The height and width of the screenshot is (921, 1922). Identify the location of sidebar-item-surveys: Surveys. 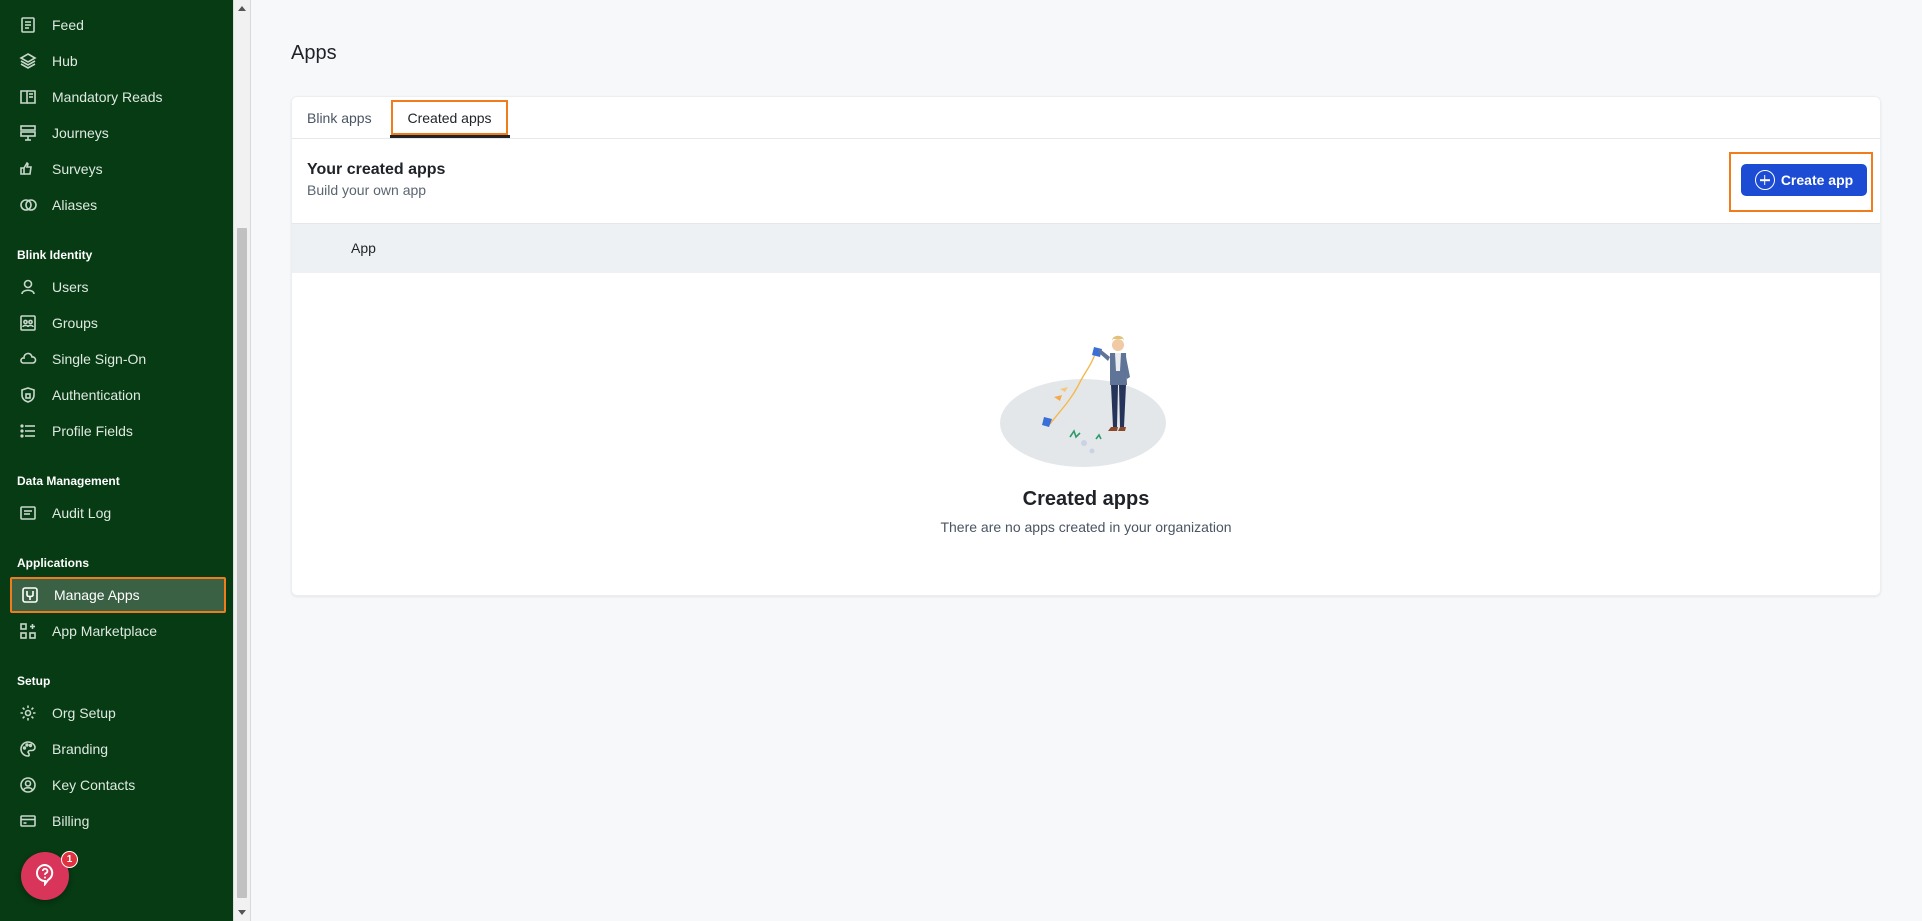
(118, 169).